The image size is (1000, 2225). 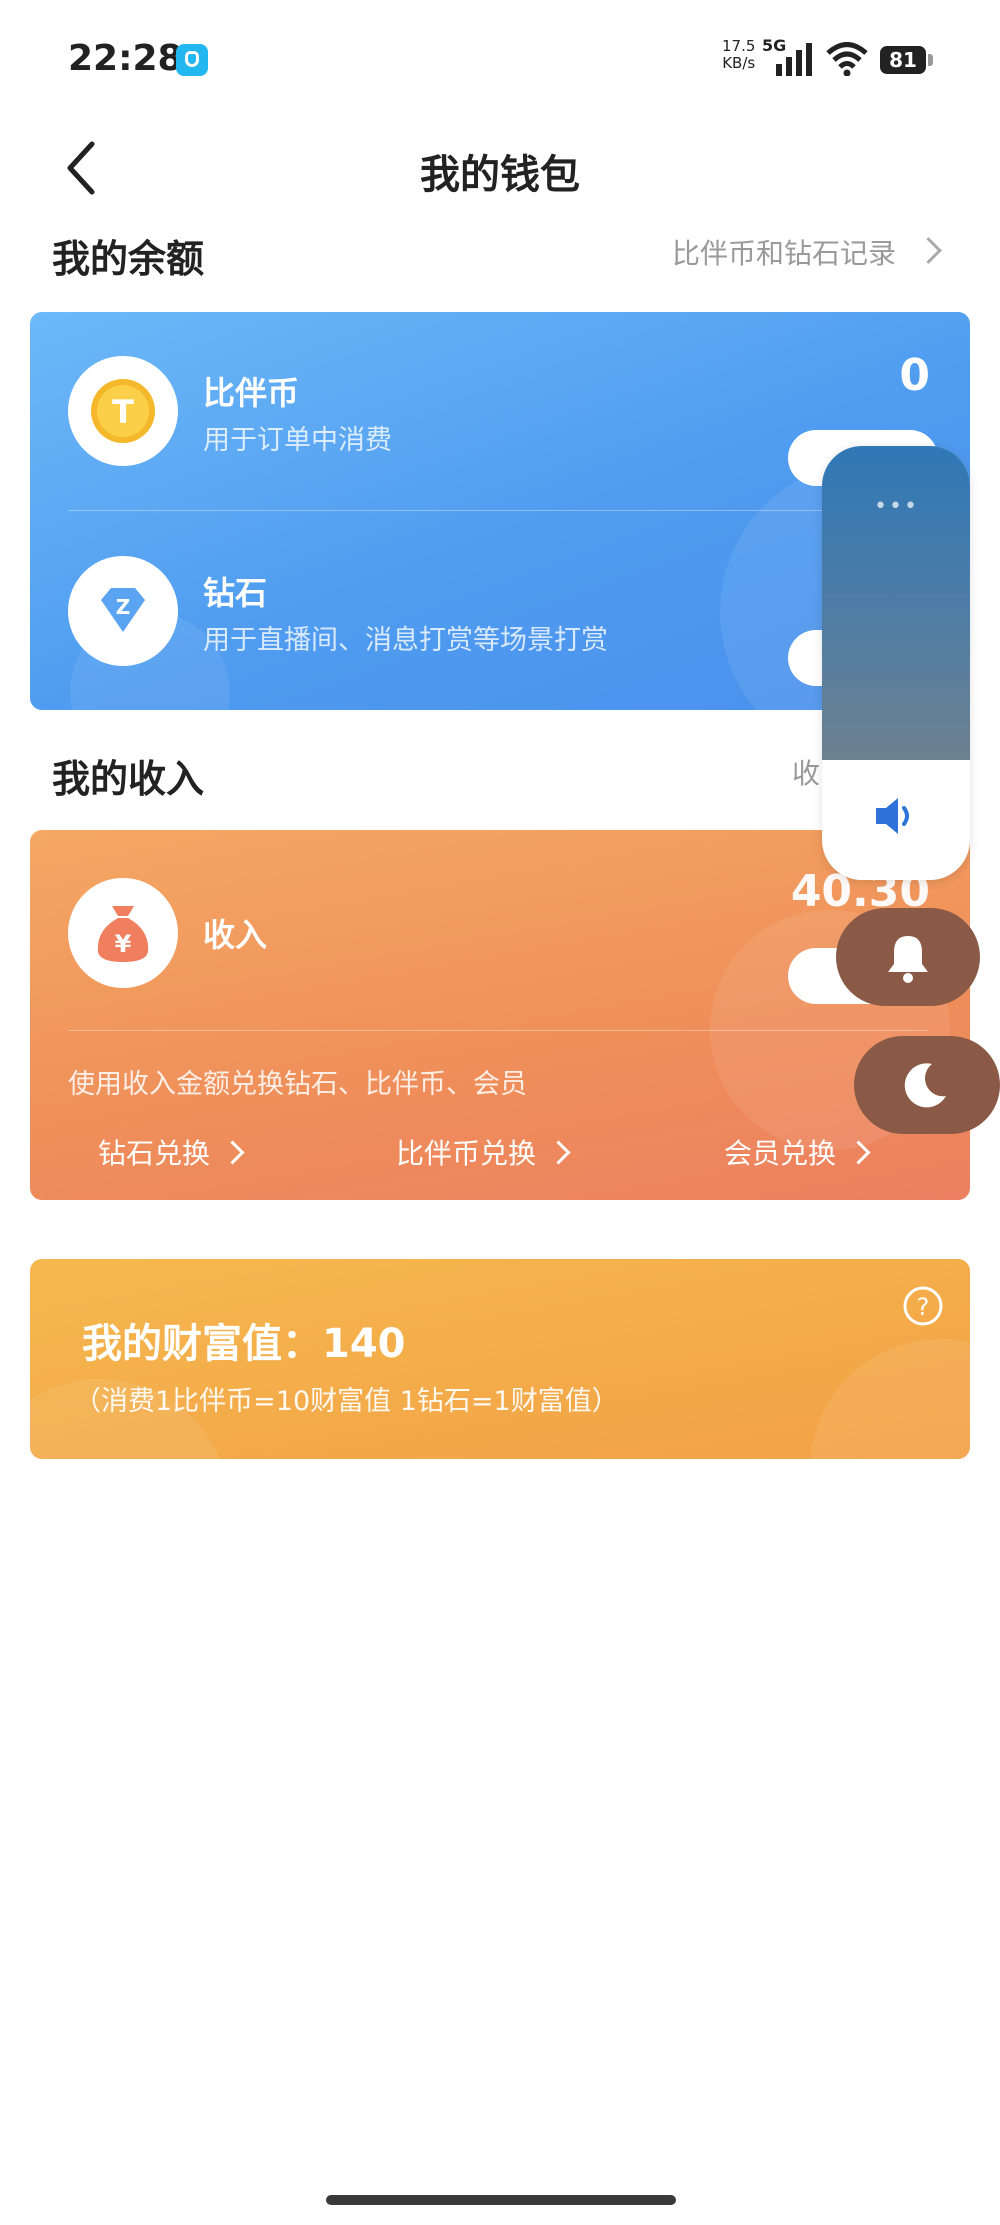 I want to click on coin-exchange-link: 比伴币兑换, so click(x=483, y=1152).